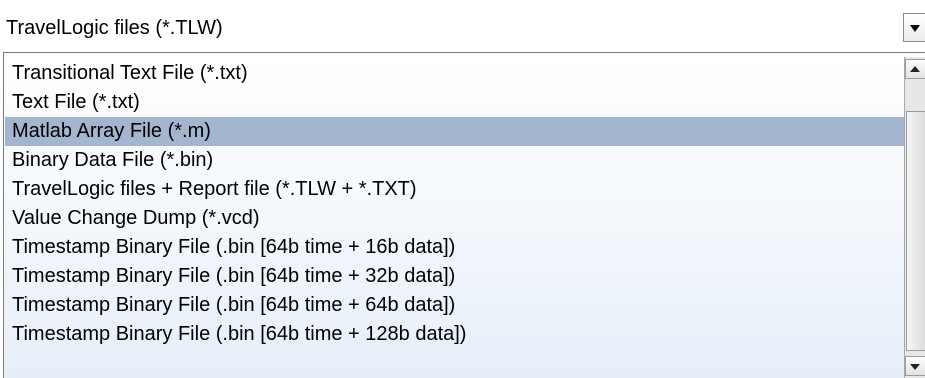  I want to click on chevron-down-icon, so click(915, 28).